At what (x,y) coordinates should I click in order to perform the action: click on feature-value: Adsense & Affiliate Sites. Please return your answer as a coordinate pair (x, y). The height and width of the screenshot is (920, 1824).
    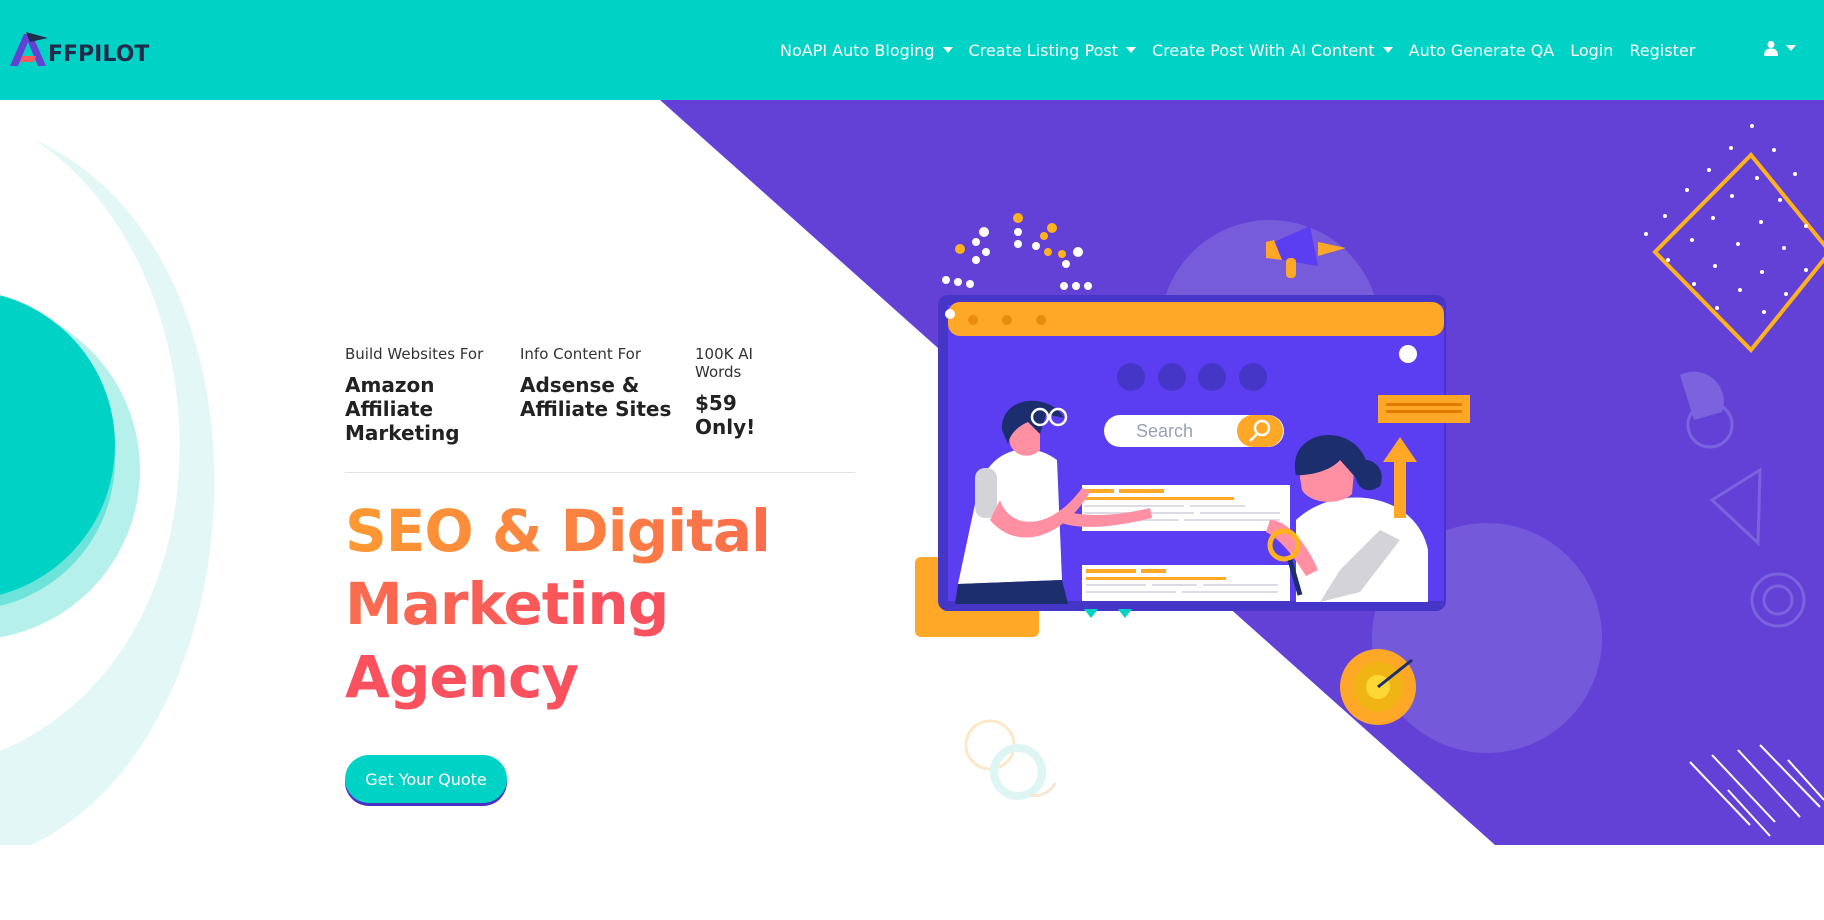
    Looking at the image, I should click on (596, 397).